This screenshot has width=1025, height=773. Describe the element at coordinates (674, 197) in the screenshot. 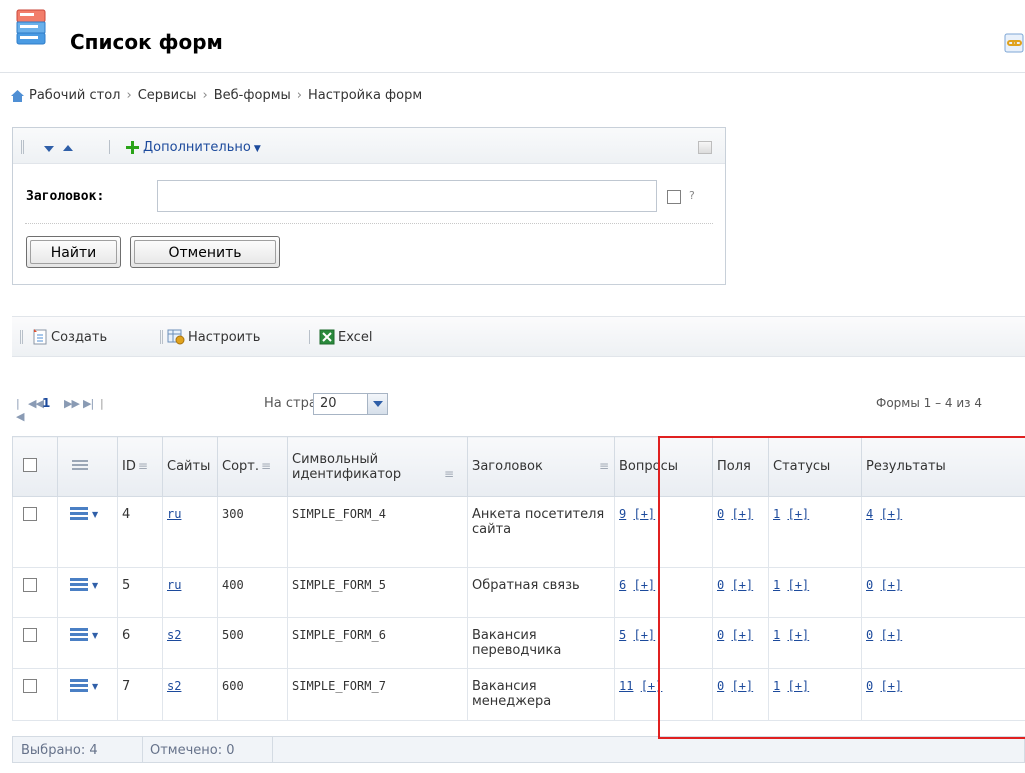

I see `exact-match-checkbox` at that location.